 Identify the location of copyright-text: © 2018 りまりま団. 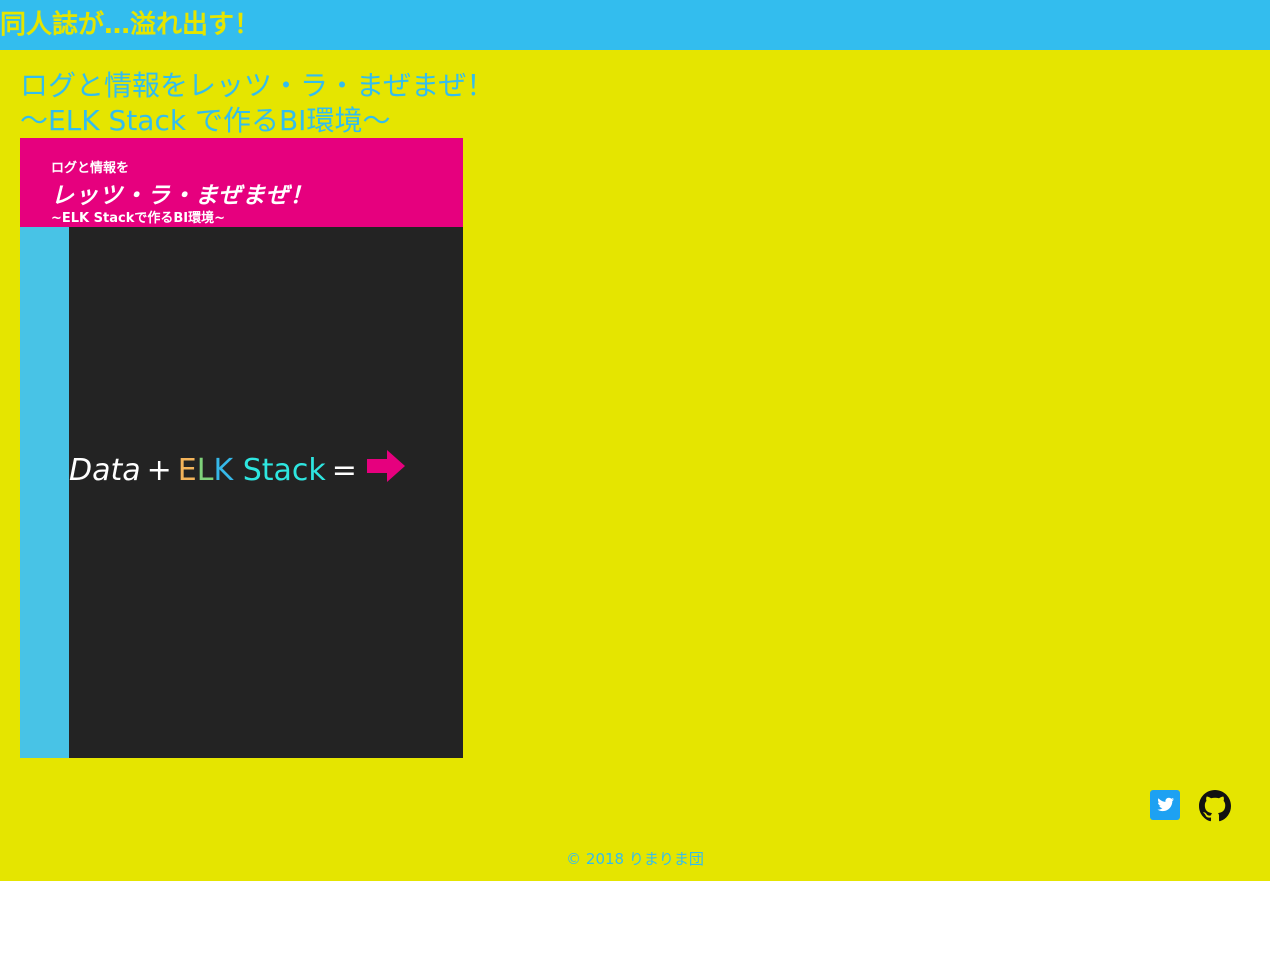
(635, 859).